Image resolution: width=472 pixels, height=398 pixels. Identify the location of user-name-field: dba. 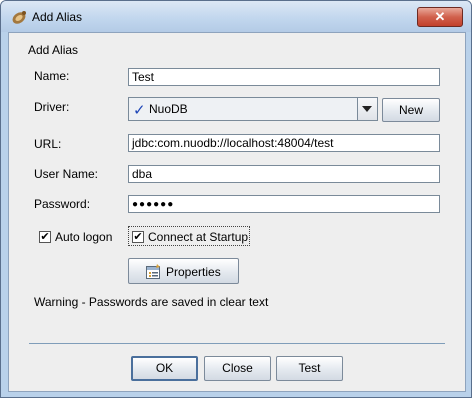
(284, 174).